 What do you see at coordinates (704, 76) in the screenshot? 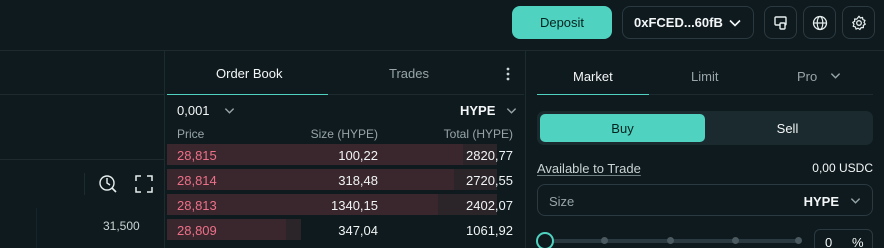
I see `tab-limit: Limit` at bounding box center [704, 76].